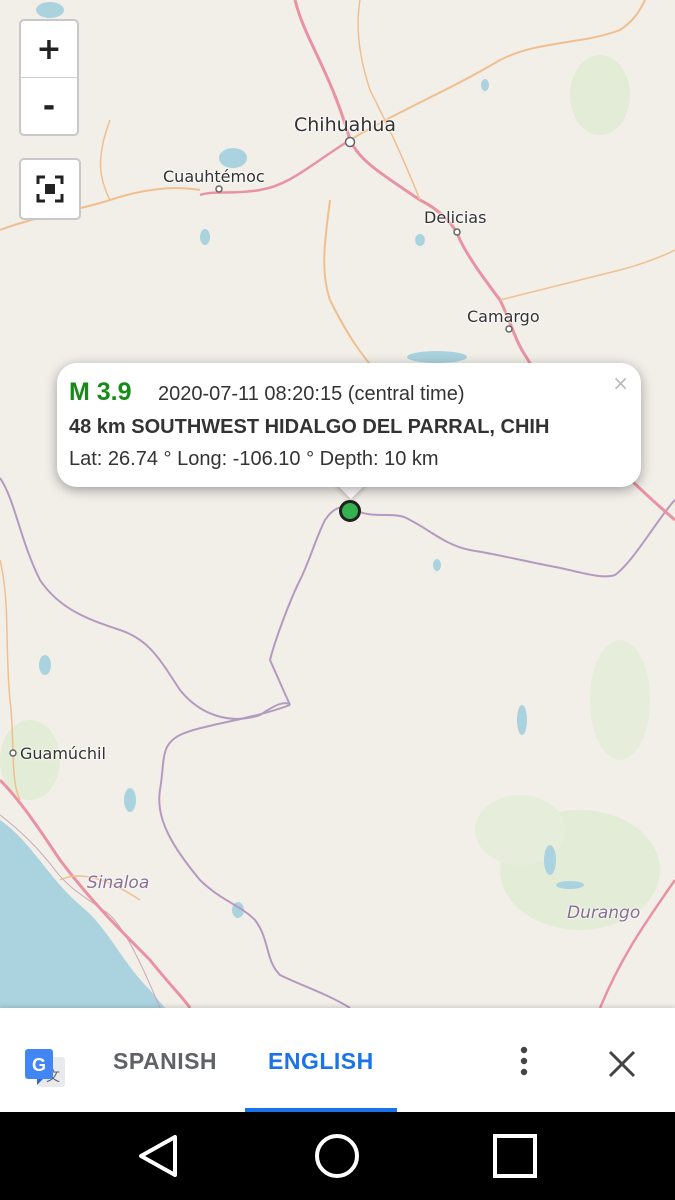 This screenshot has height=1200, width=675. I want to click on fullscreen-icon, so click(50, 189).